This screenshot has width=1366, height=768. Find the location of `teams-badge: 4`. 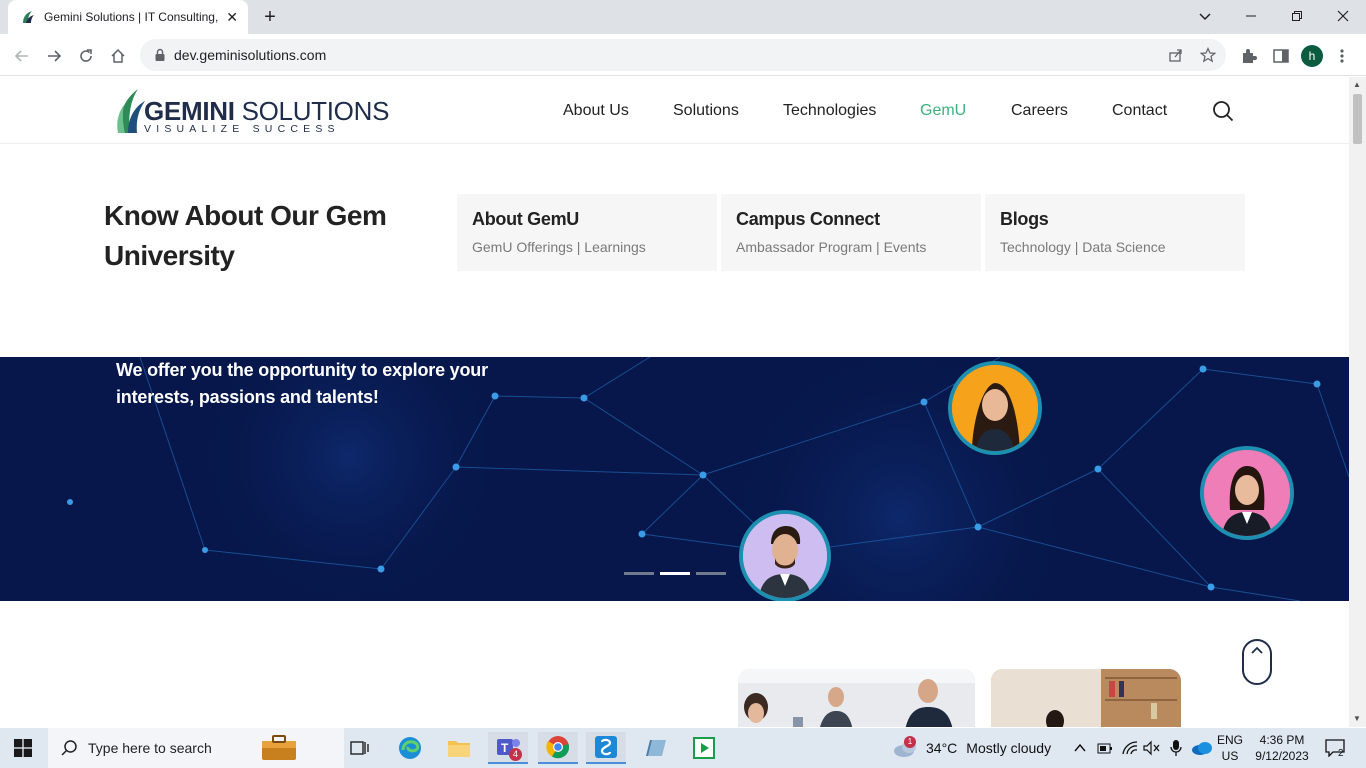

teams-badge: 4 is located at coordinates (515, 754).